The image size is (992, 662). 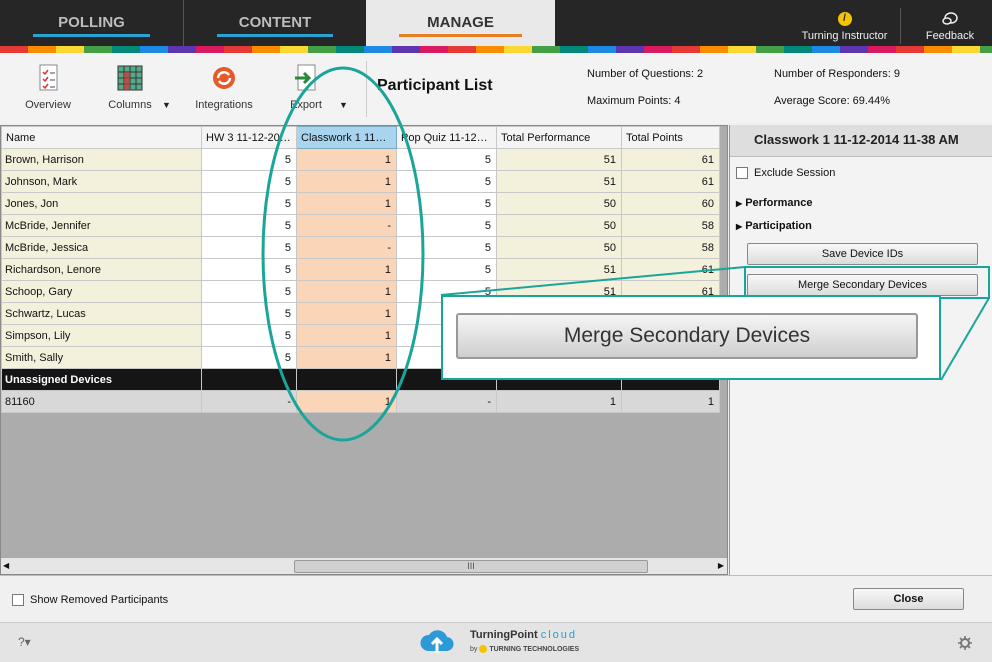 What do you see at coordinates (99, 600) in the screenshot?
I see `show-removed-label: Show Removed Participants` at bounding box center [99, 600].